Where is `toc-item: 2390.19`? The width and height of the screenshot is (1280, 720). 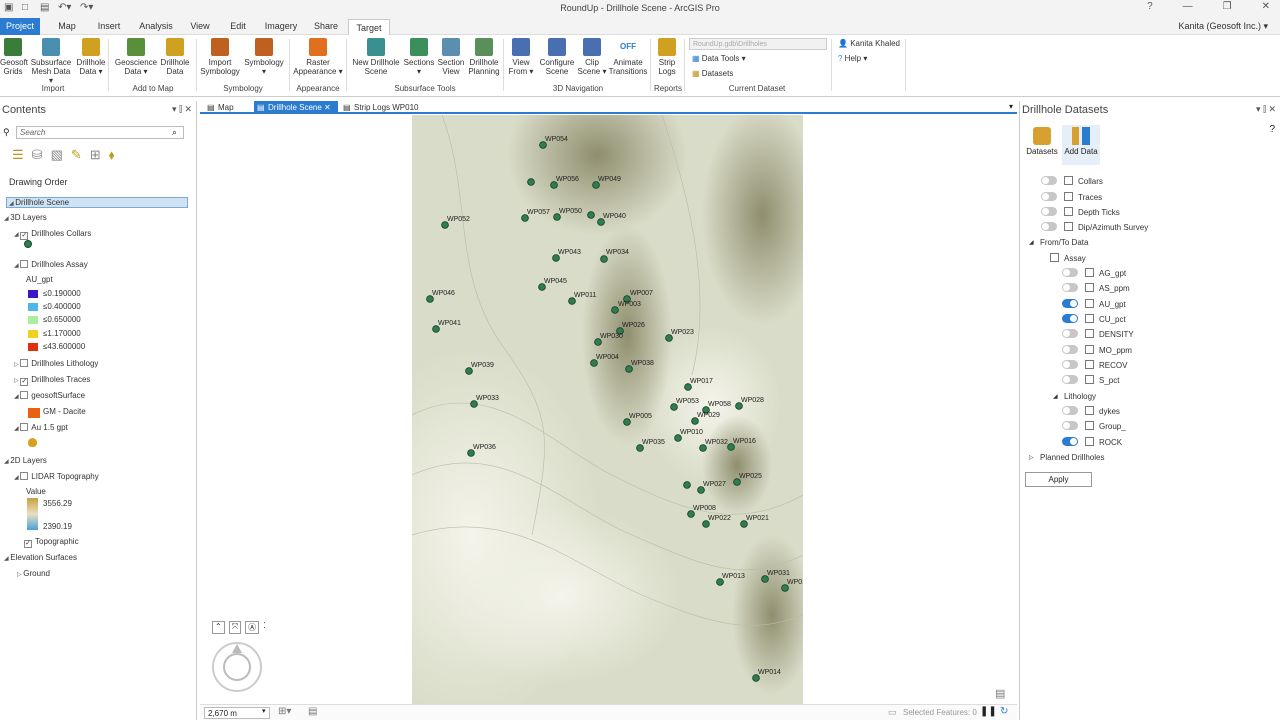
toc-item: 2390.19 is located at coordinates (57, 526).